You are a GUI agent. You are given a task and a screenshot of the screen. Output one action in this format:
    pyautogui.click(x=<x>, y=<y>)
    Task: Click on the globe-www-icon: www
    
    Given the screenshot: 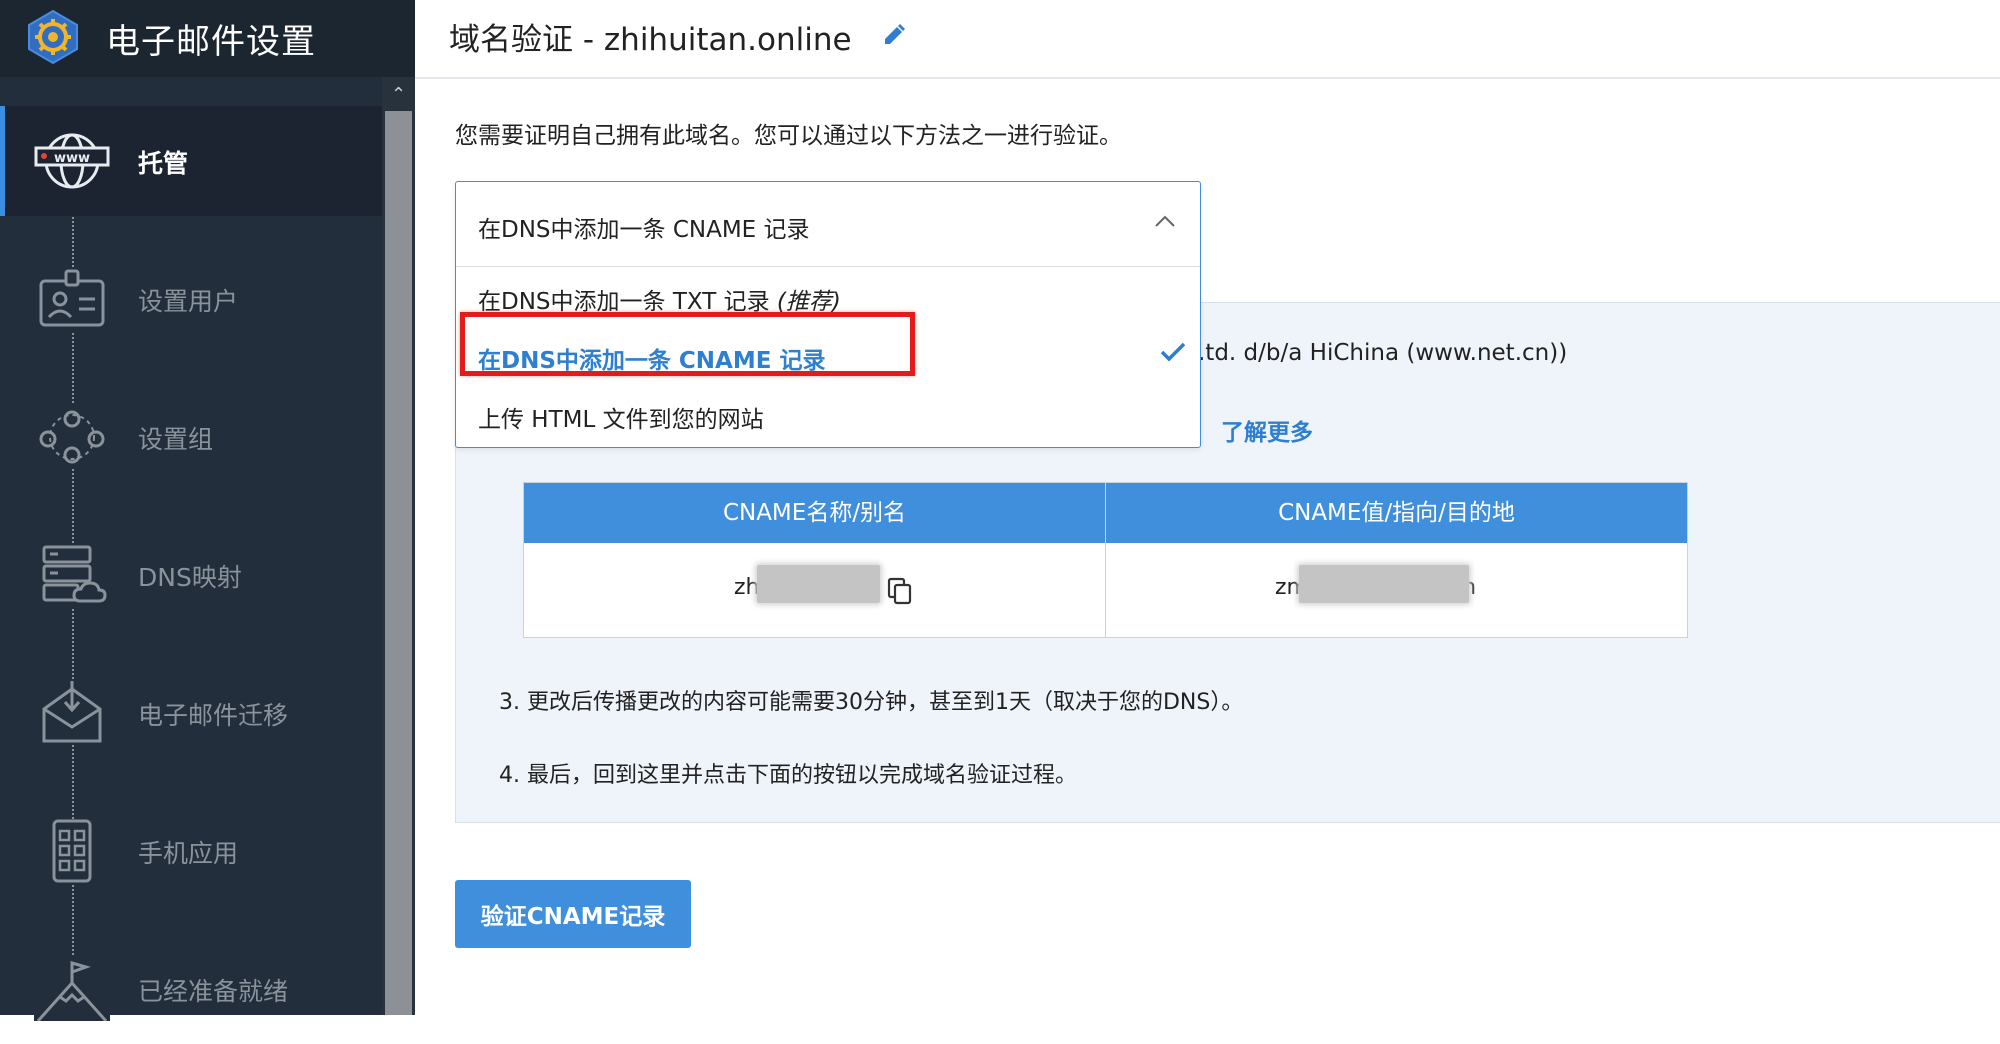 What is the action you would take?
    pyautogui.click(x=72, y=161)
    